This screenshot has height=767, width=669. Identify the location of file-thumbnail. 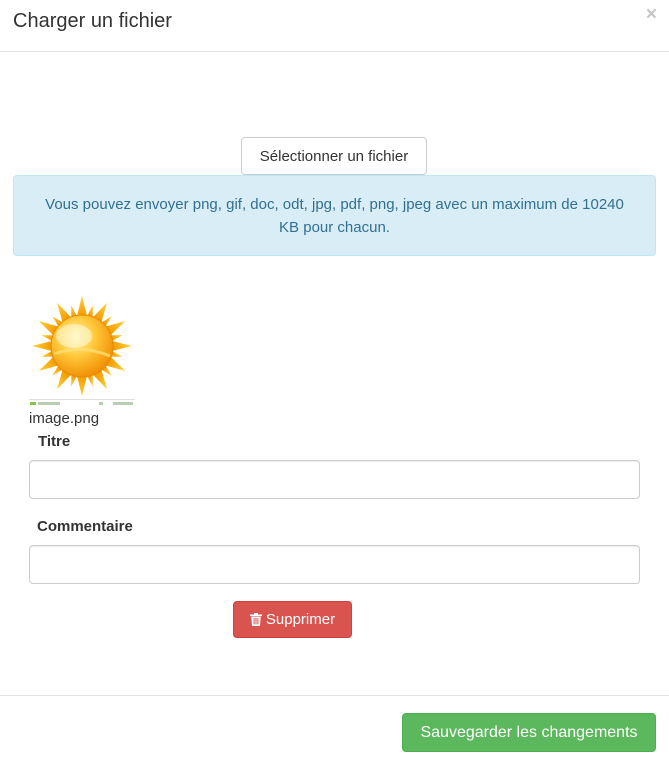
(82, 350).